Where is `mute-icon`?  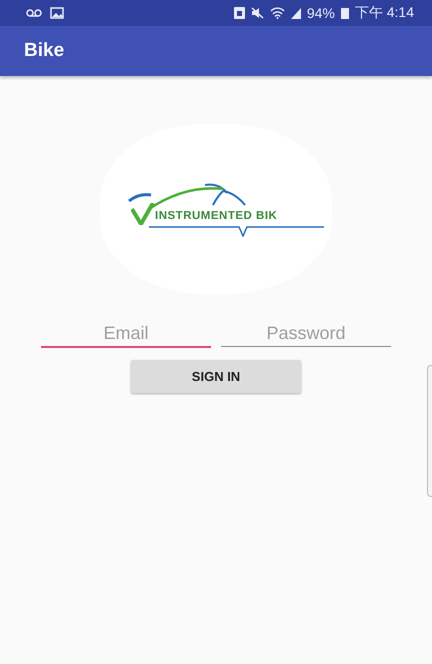 mute-icon is located at coordinates (257, 13).